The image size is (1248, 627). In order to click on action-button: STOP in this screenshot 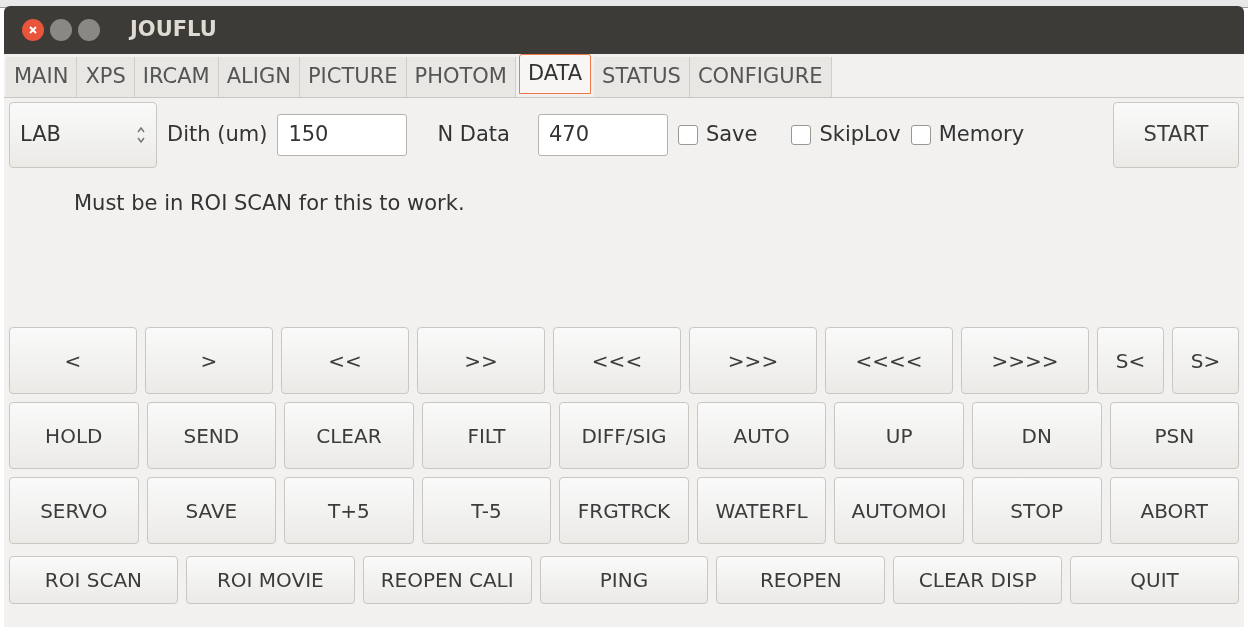, I will do `click(1036, 510)`.